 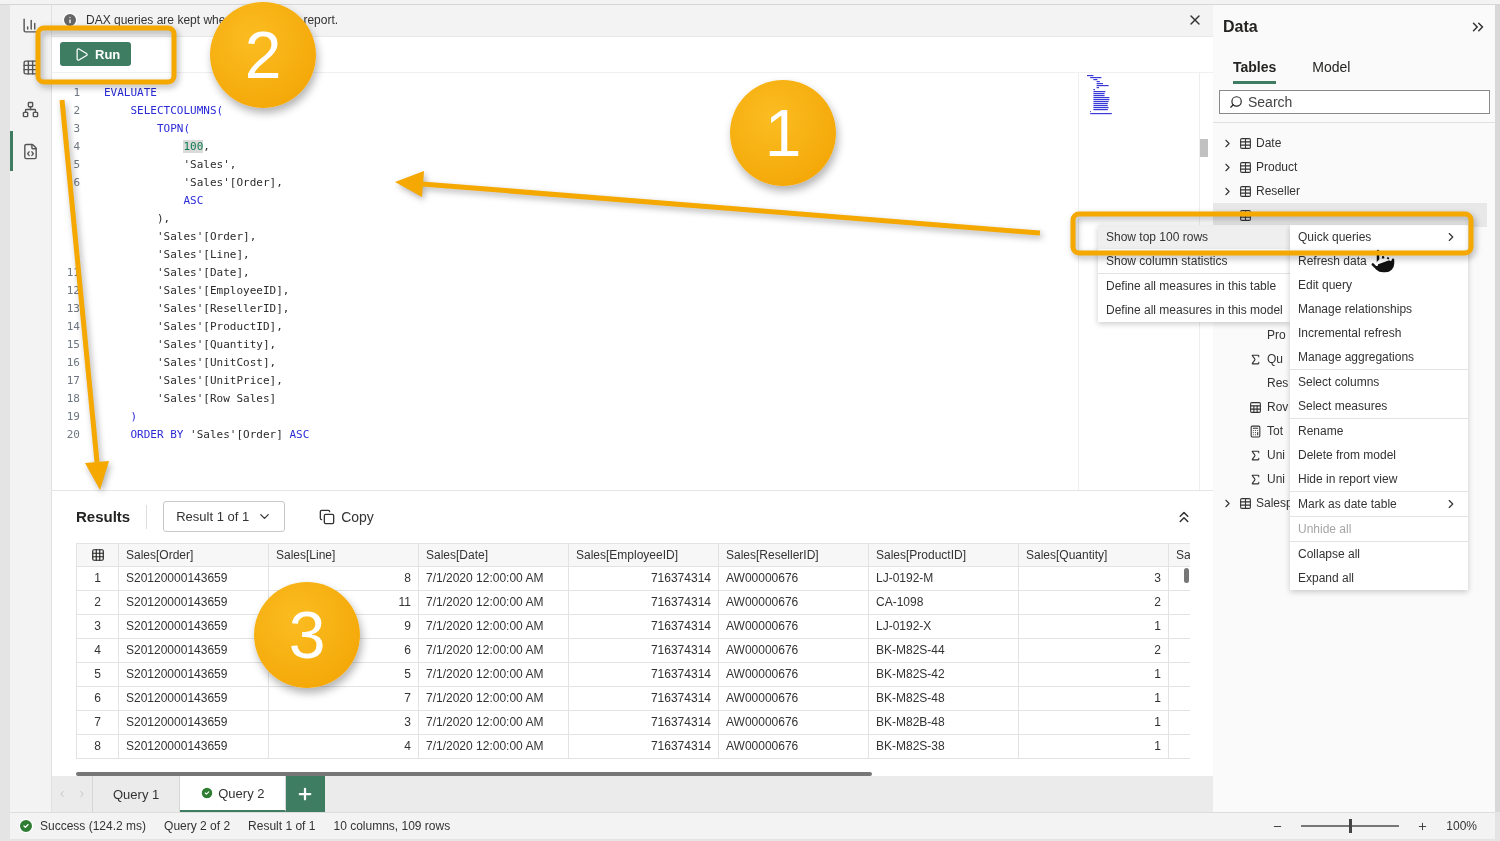 What do you see at coordinates (97, 602) in the screenshot?
I see `row-number: 2` at bounding box center [97, 602].